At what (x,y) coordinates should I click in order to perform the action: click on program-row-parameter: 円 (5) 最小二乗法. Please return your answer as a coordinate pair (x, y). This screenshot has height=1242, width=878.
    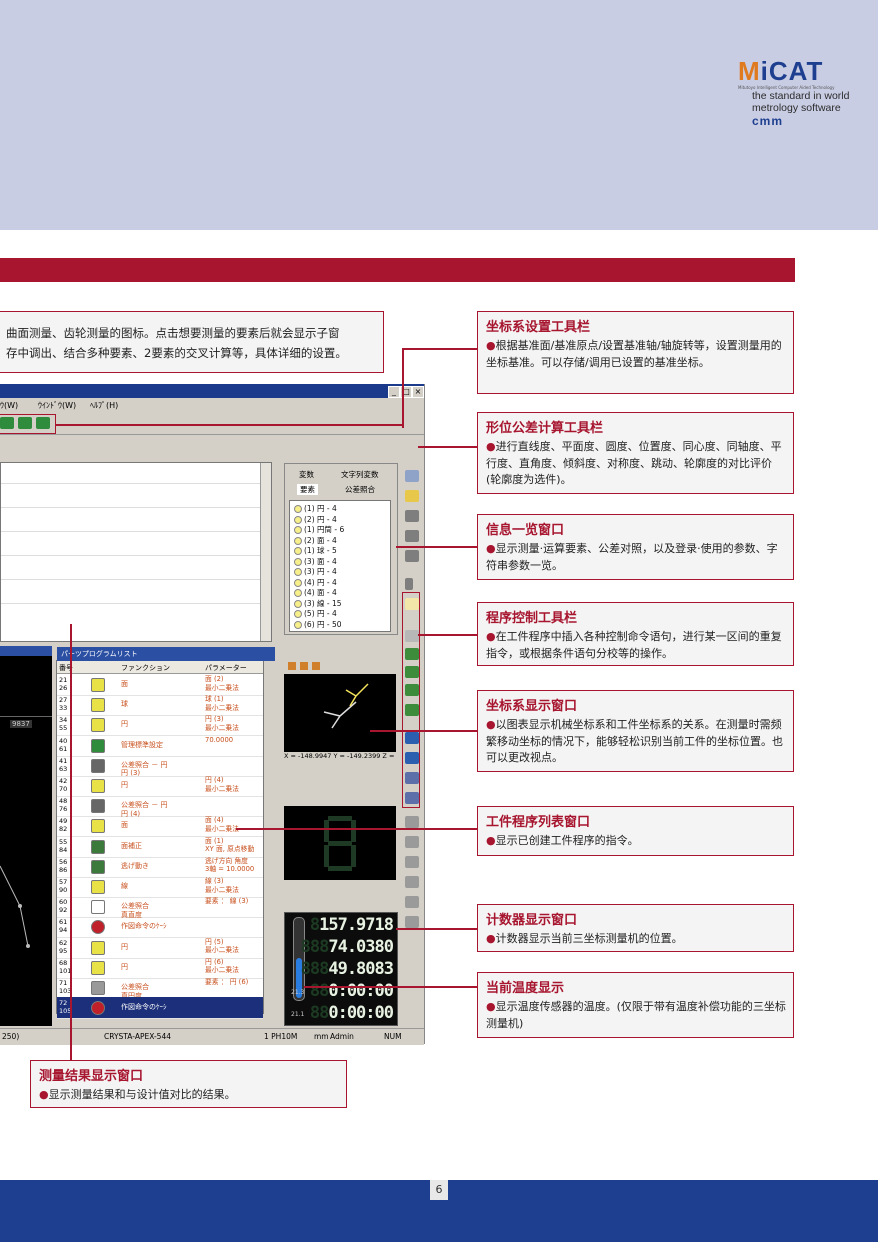
    Looking at the image, I should click on (222, 946).